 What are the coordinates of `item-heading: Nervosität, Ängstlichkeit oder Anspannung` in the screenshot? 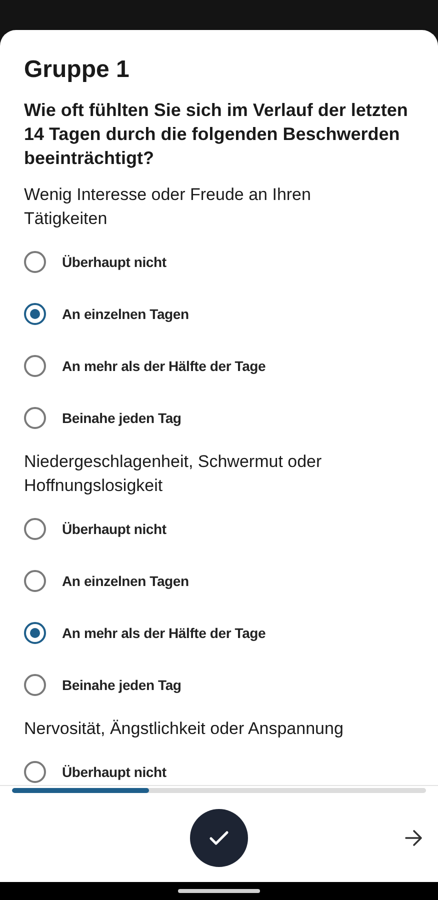 It's located at (183, 729).